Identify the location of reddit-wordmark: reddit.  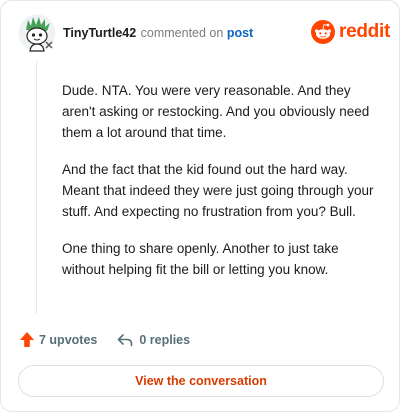
(364, 31).